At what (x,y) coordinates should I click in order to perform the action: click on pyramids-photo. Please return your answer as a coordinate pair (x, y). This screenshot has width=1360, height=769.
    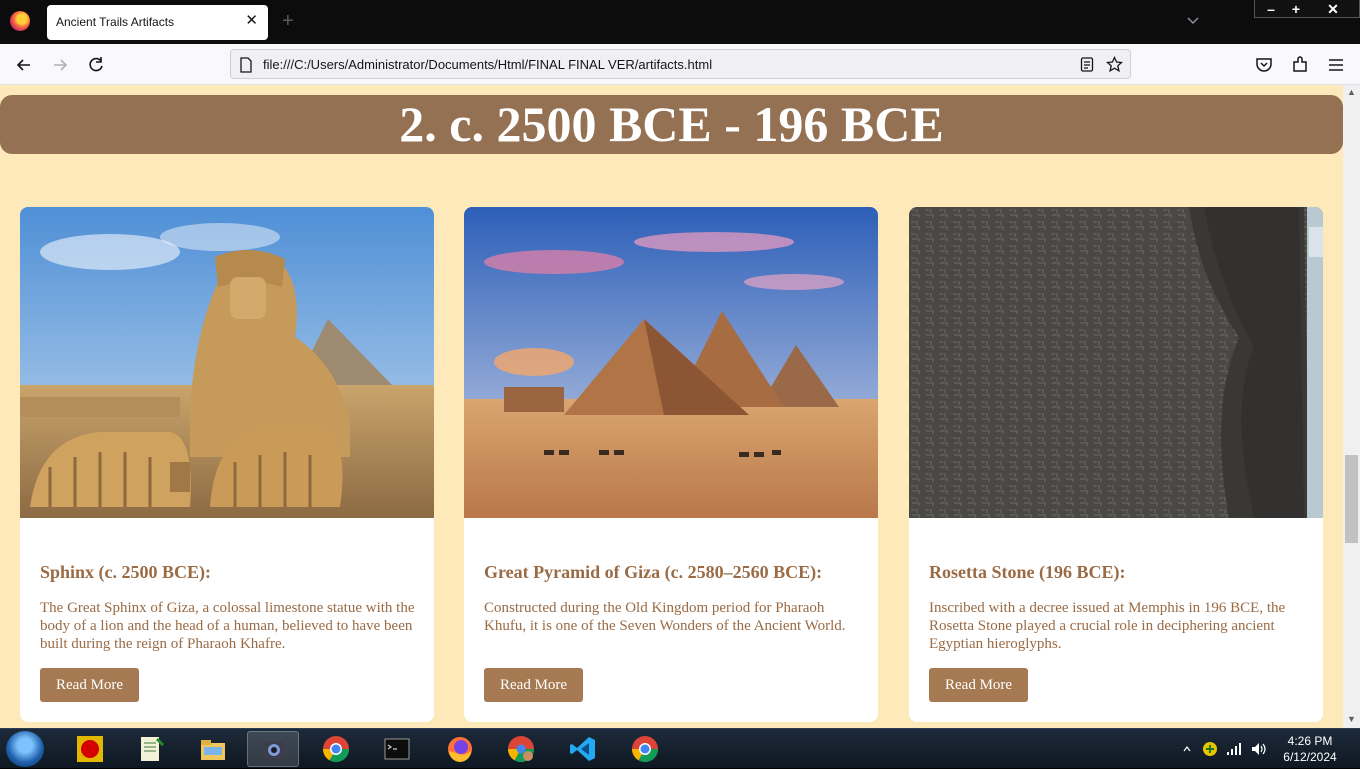
    Looking at the image, I should click on (671, 362).